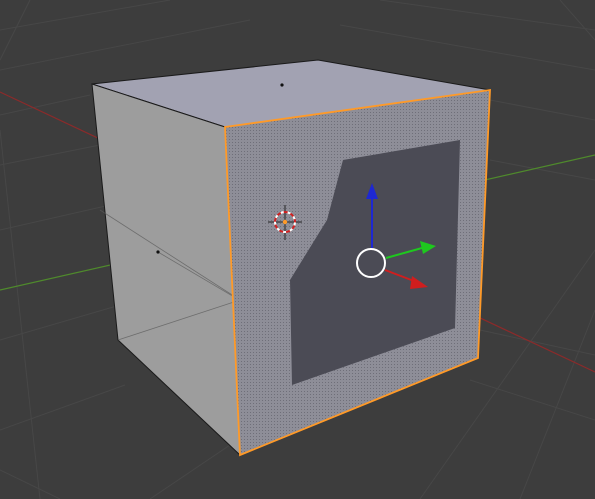 The image size is (595, 499). Describe the element at coordinates (158, 252) in the screenshot. I see `left-face-center-dot` at that location.